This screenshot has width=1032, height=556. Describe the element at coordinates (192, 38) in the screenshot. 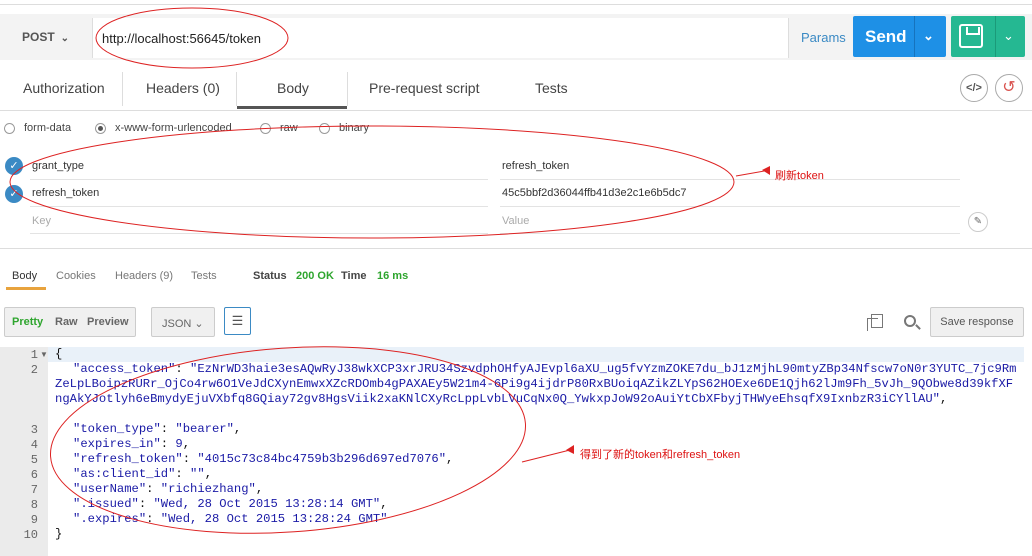

I see `url-highlight-ellipse` at that location.